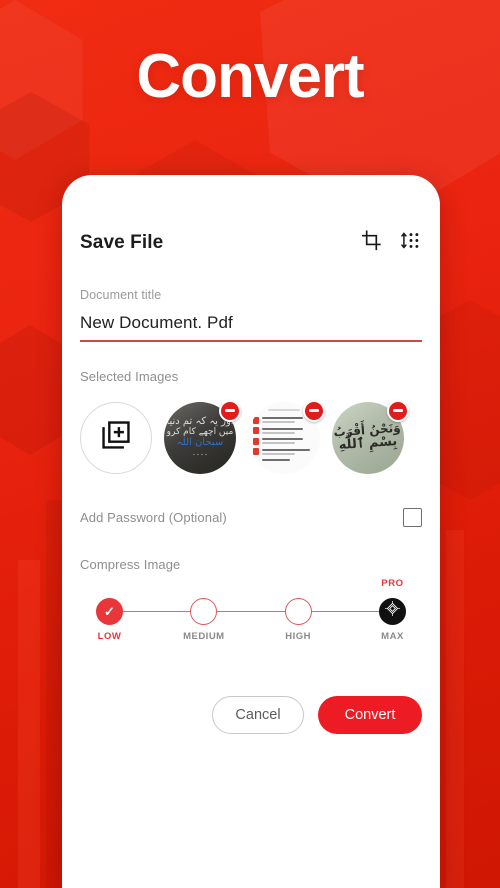  I want to click on compress-knob-high, so click(298, 611).